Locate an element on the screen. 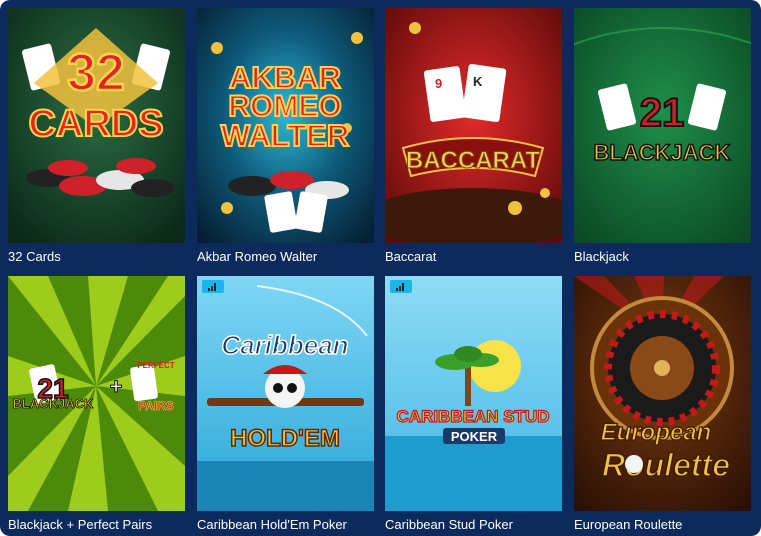 The height and width of the screenshot is (536, 761). art-pp-1: PERFECT is located at coordinates (155, 365).